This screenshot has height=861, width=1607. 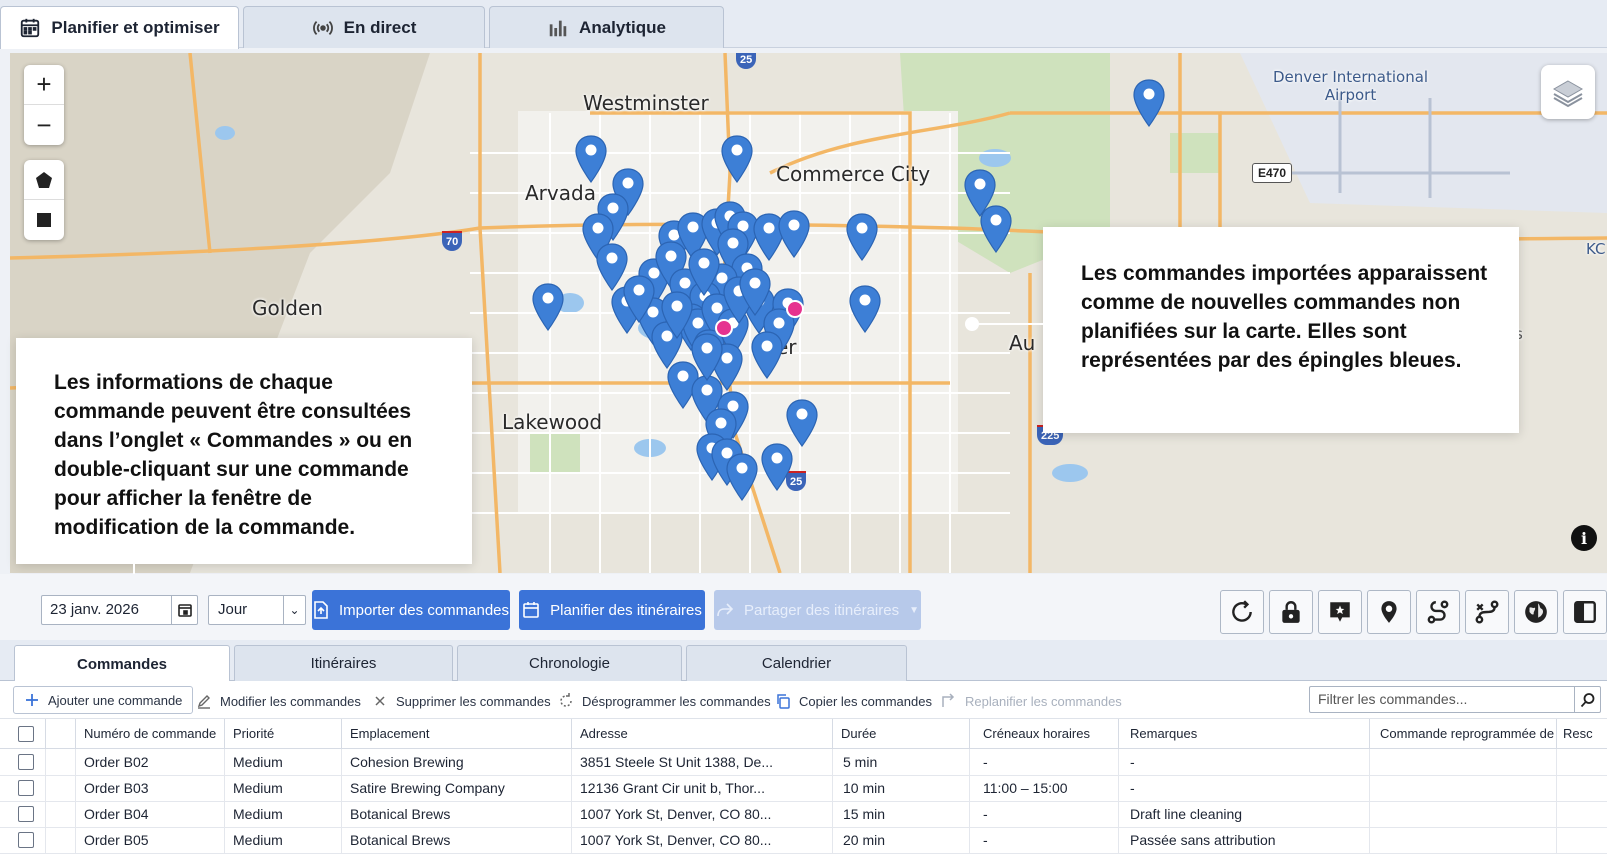 I want to click on share-routes-button: Partager des itinéraires ▼, so click(x=817, y=610).